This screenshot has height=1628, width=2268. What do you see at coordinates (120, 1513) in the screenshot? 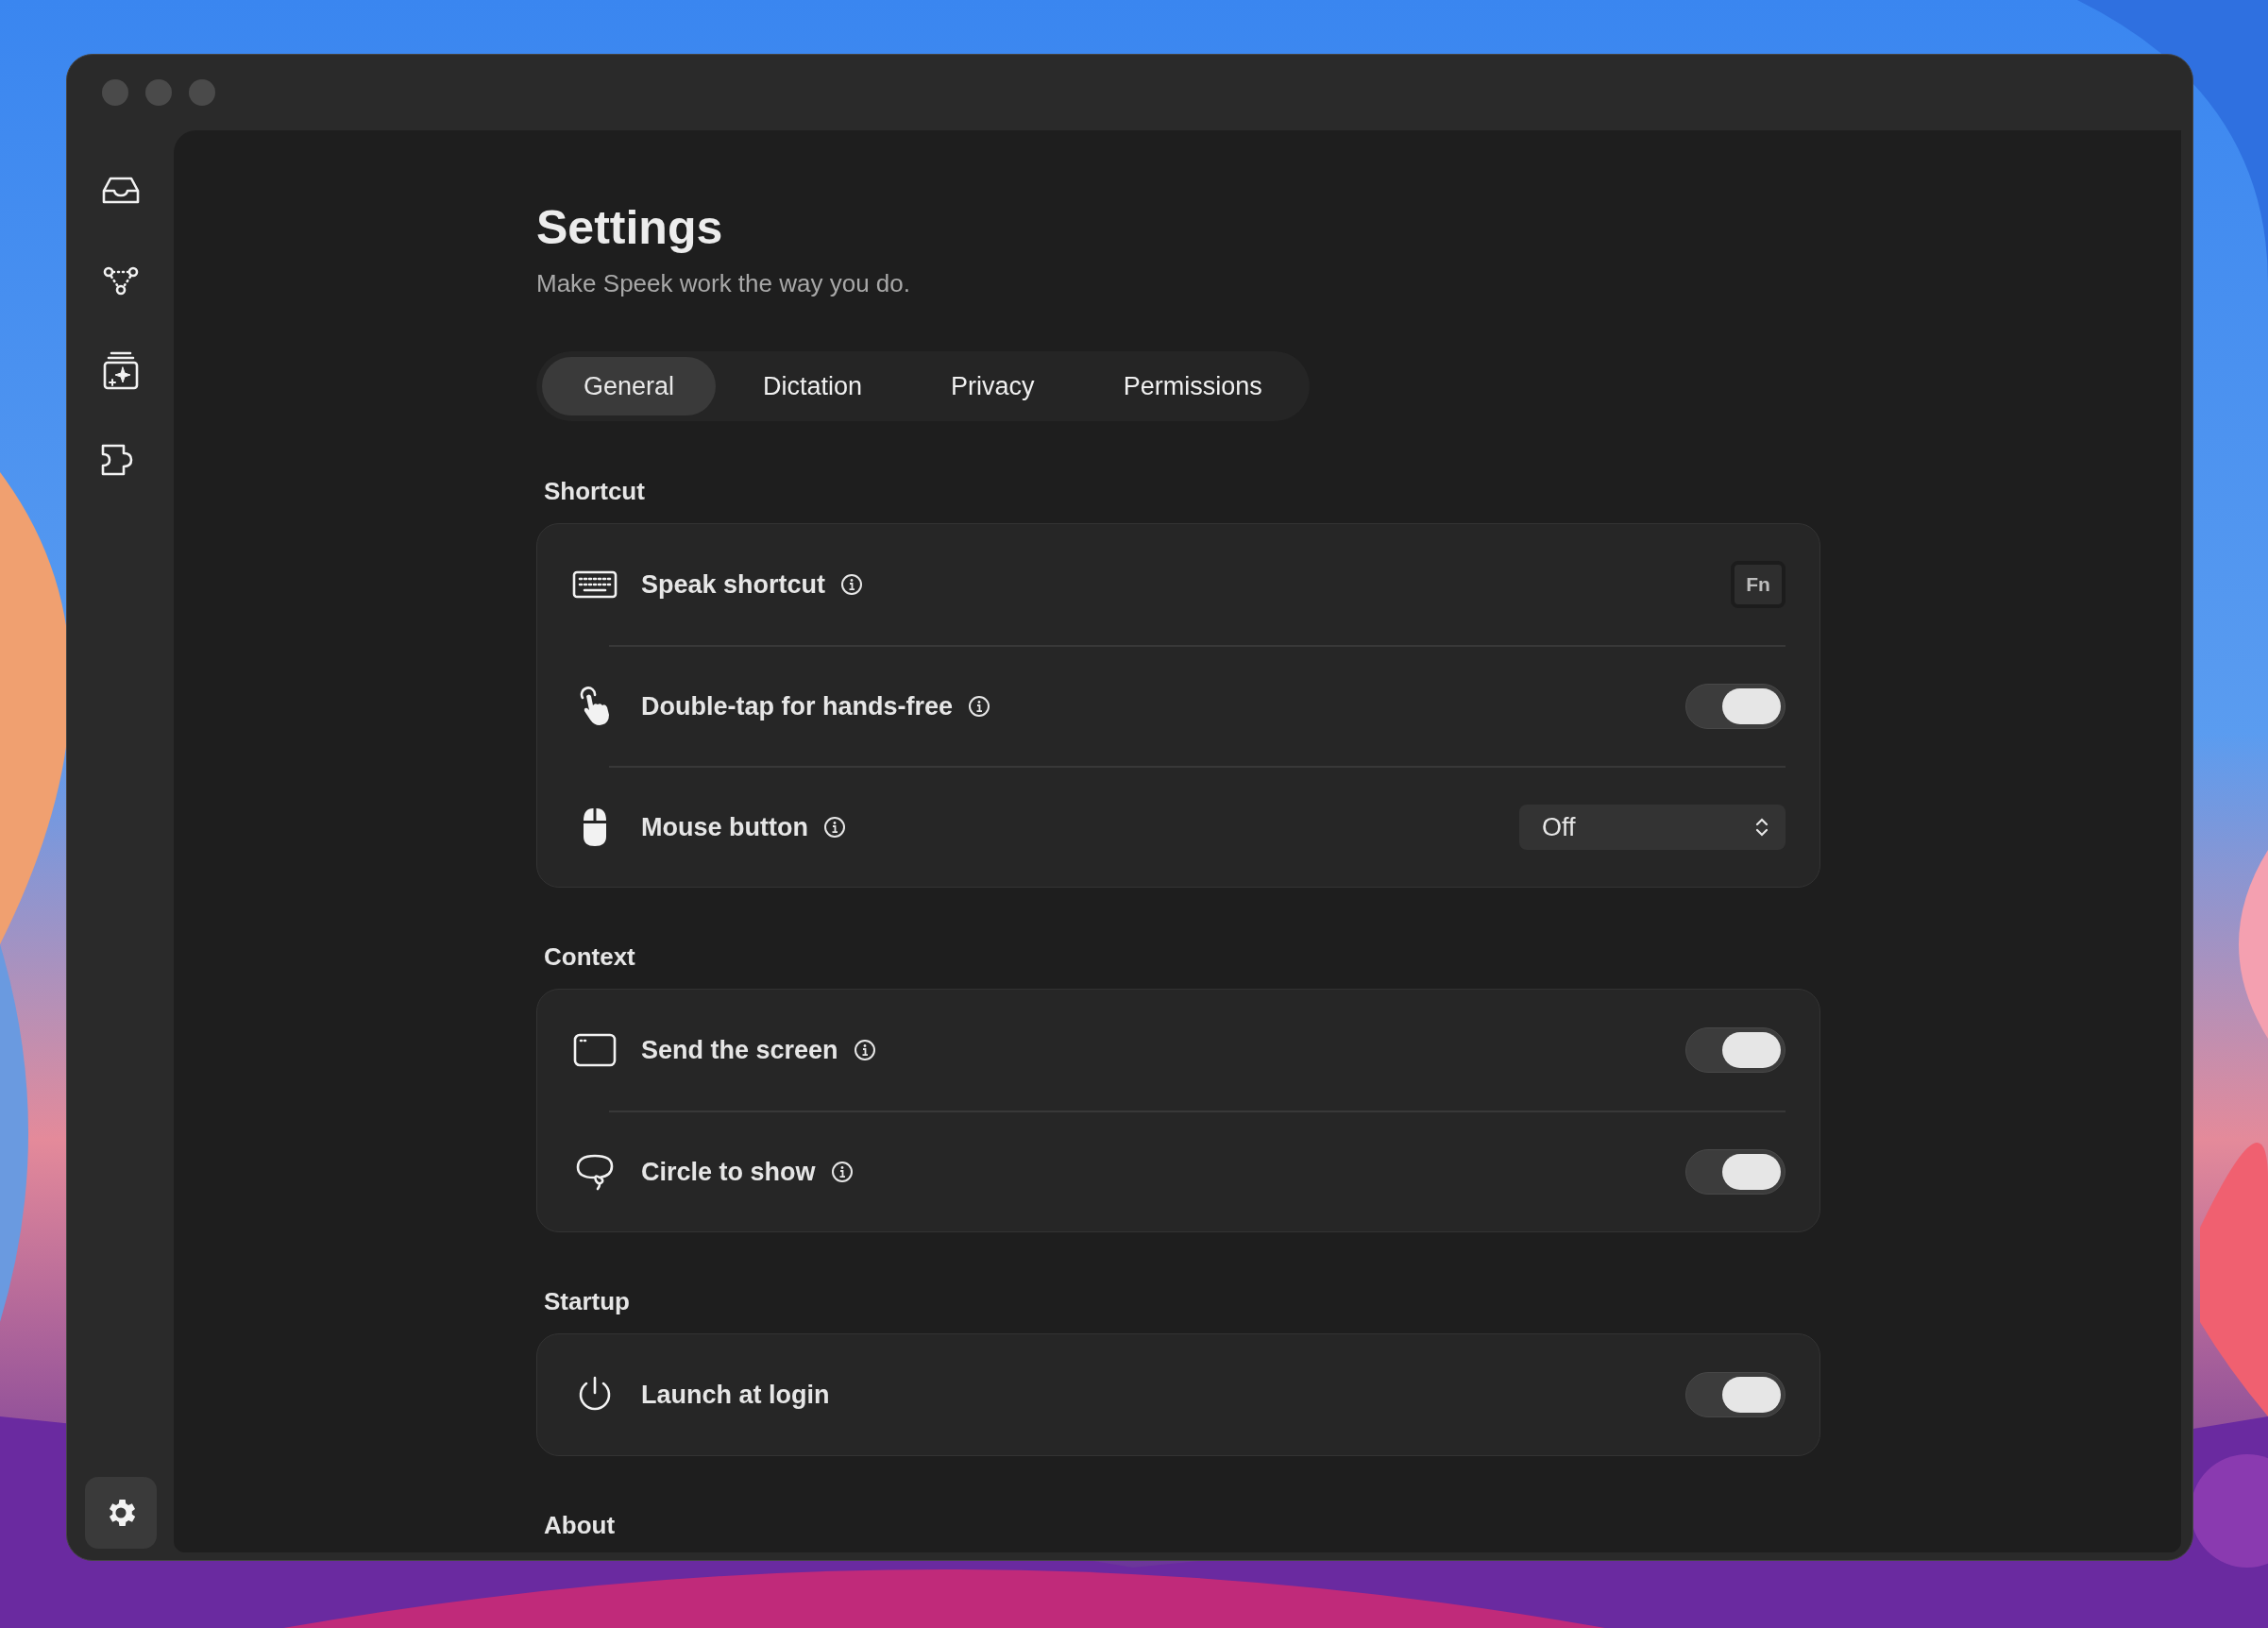
I see `settings-button` at bounding box center [120, 1513].